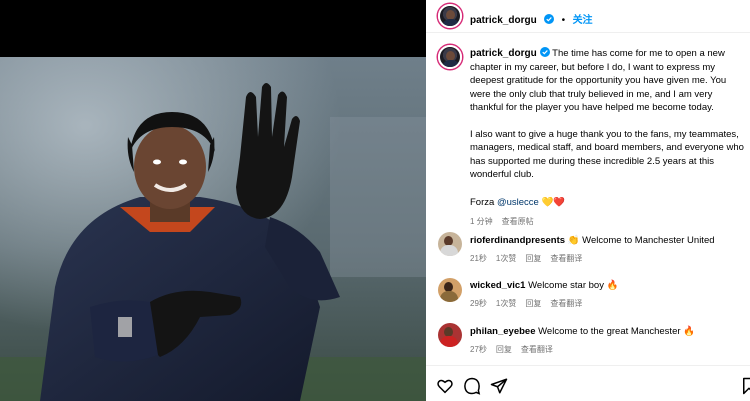  I want to click on caption-username: patrick_dorgu, so click(503, 53).